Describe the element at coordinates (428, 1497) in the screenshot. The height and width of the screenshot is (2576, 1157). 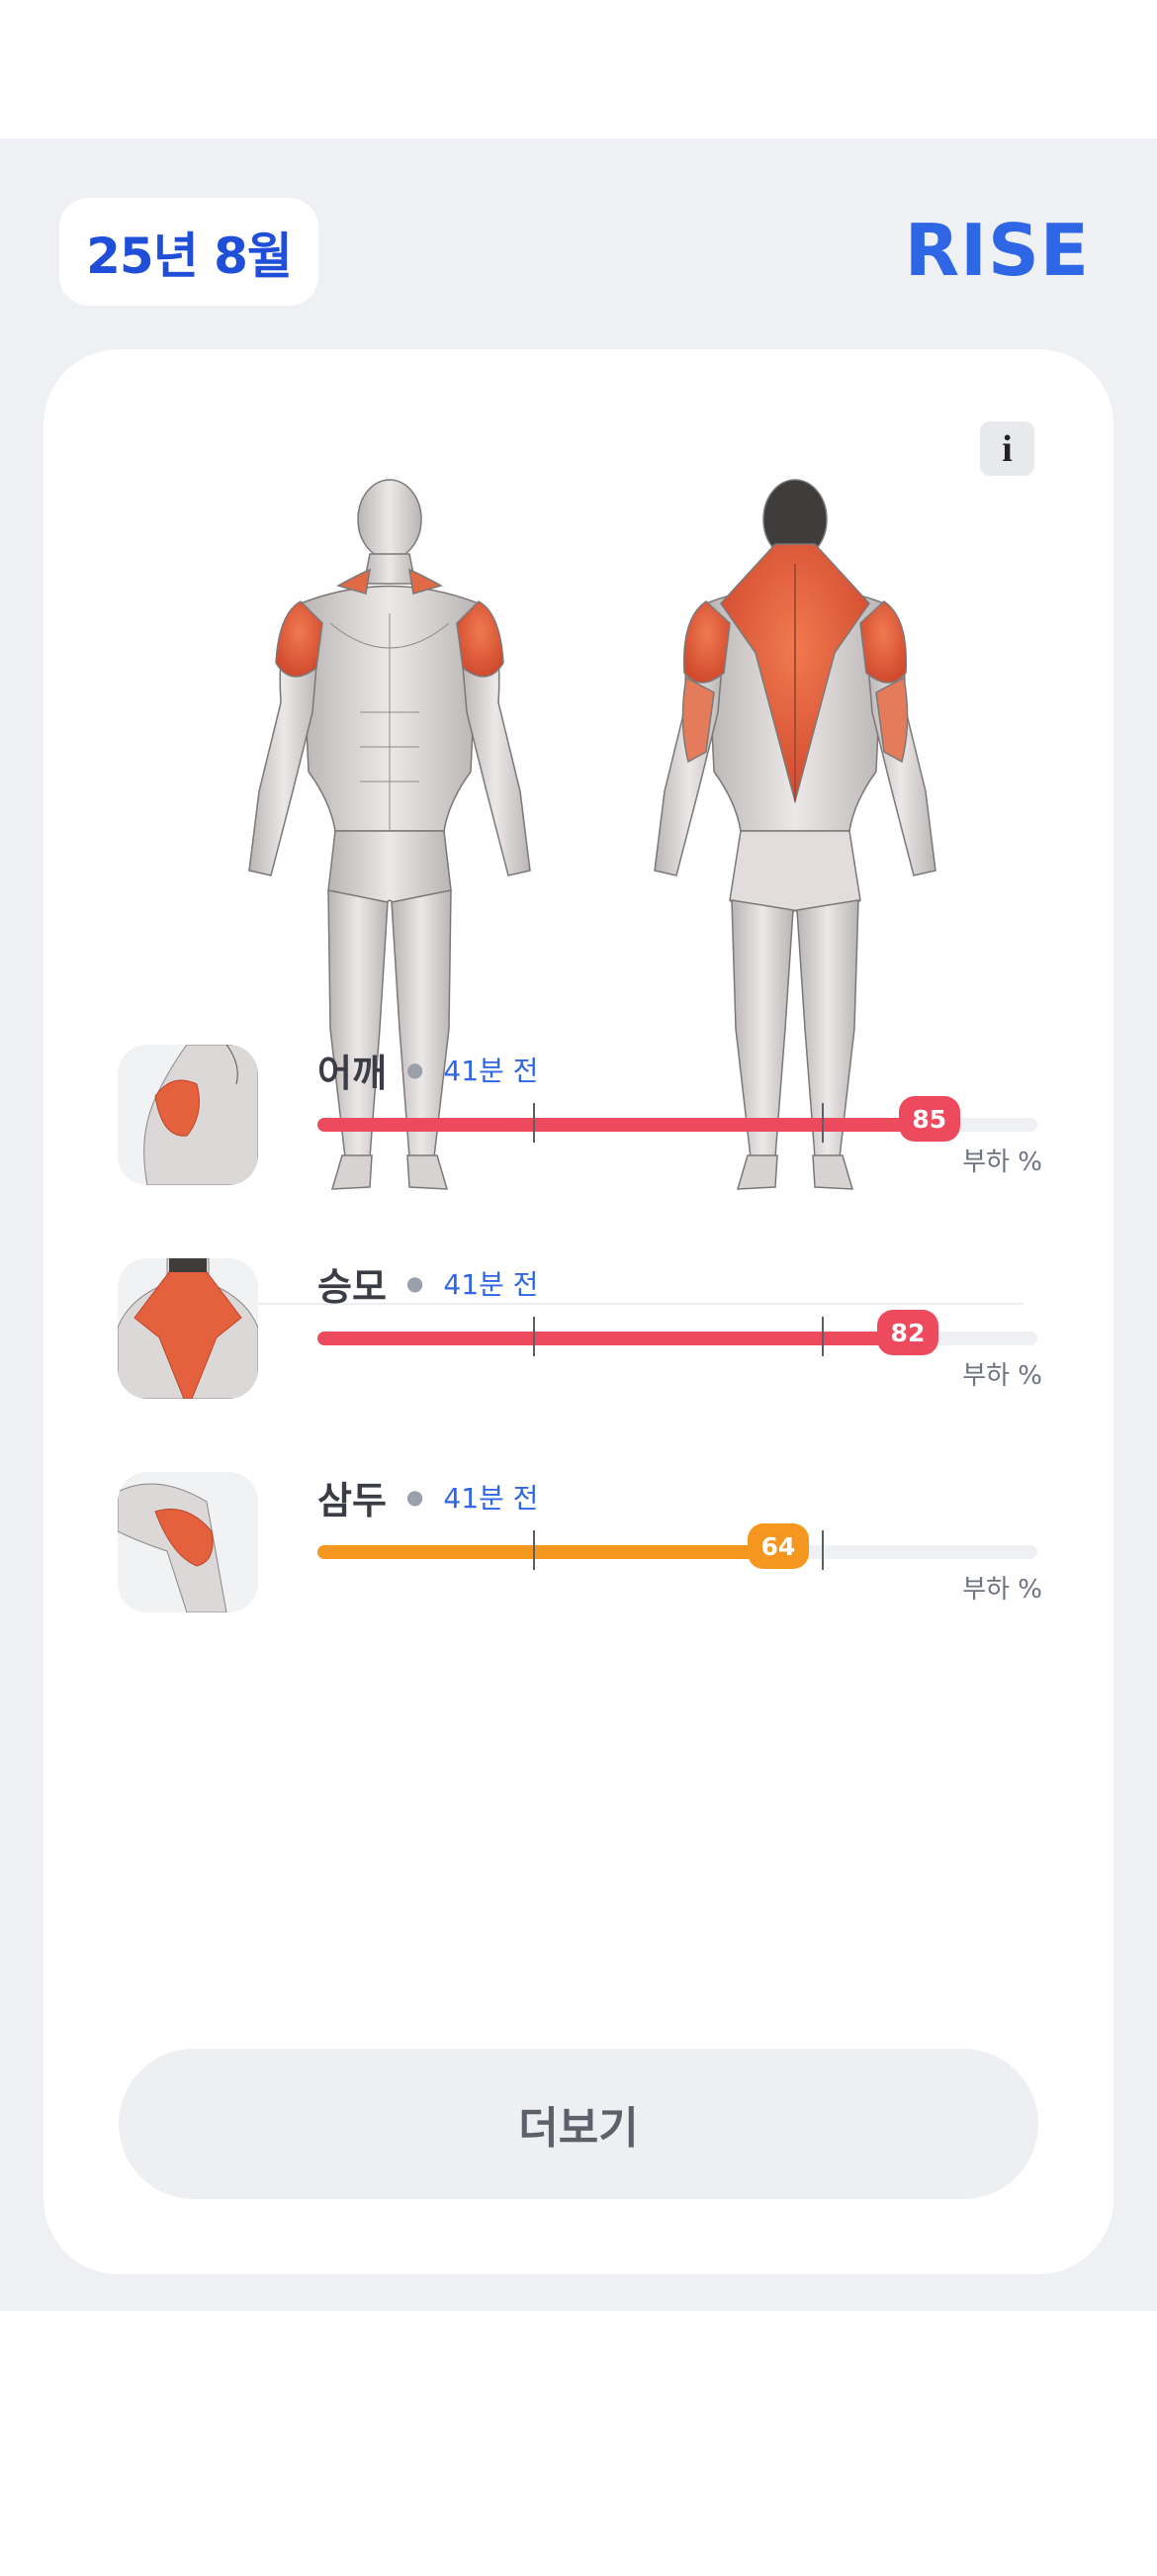
I see `muscle-row-title: 삼두 ● 41분 전` at that location.